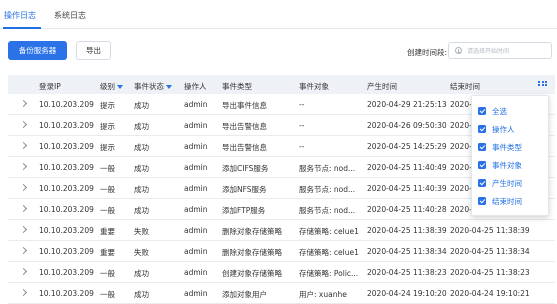 The height and width of the screenshot is (304, 557). What do you see at coordinates (244, 126) in the screenshot?
I see `cell-type: 导出告警信息` at bounding box center [244, 126].